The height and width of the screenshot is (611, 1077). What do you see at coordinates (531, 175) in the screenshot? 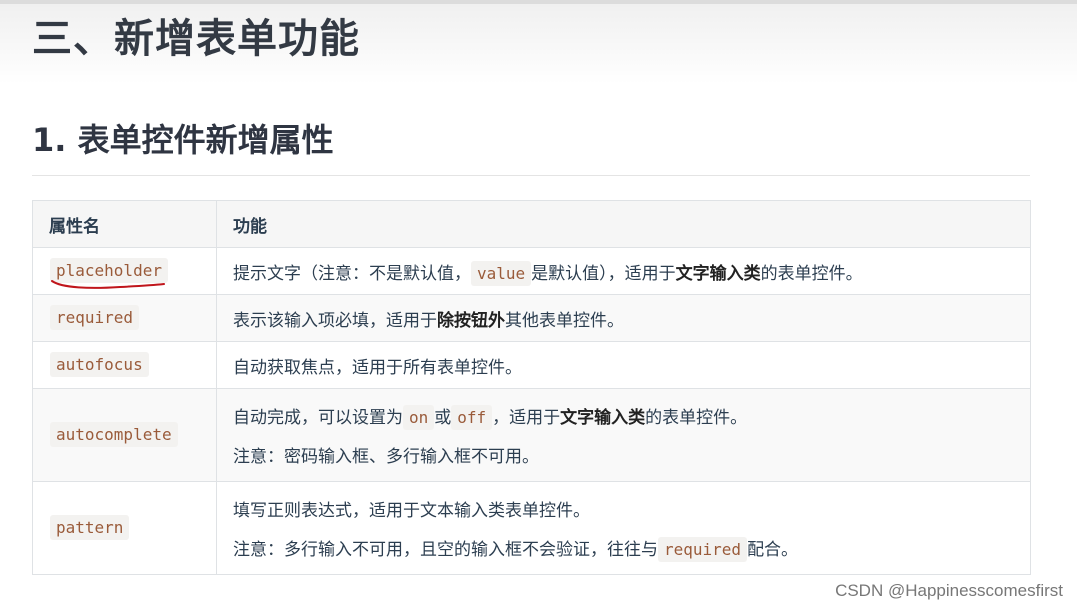
I see `heading-divider` at bounding box center [531, 175].